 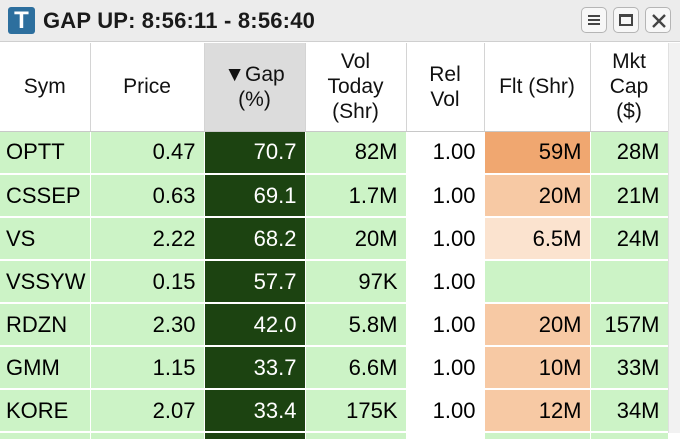 I want to click on cell-vol: 82M, so click(x=356, y=153).